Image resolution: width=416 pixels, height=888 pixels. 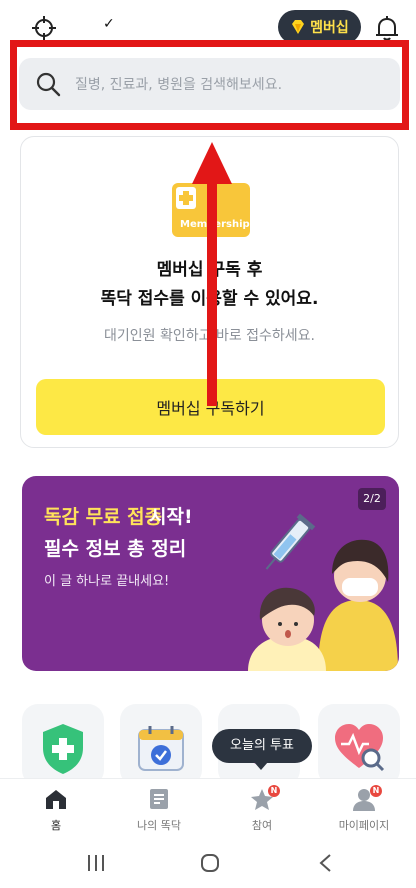 What do you see at coordinates (107, 581) in the screenshot?
I see `banner-subtitle: 이 글 하나로 끝내세요!` at bounding box center [107, 581].